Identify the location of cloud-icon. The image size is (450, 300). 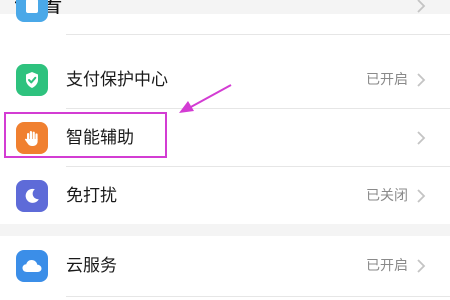
(32, 266).